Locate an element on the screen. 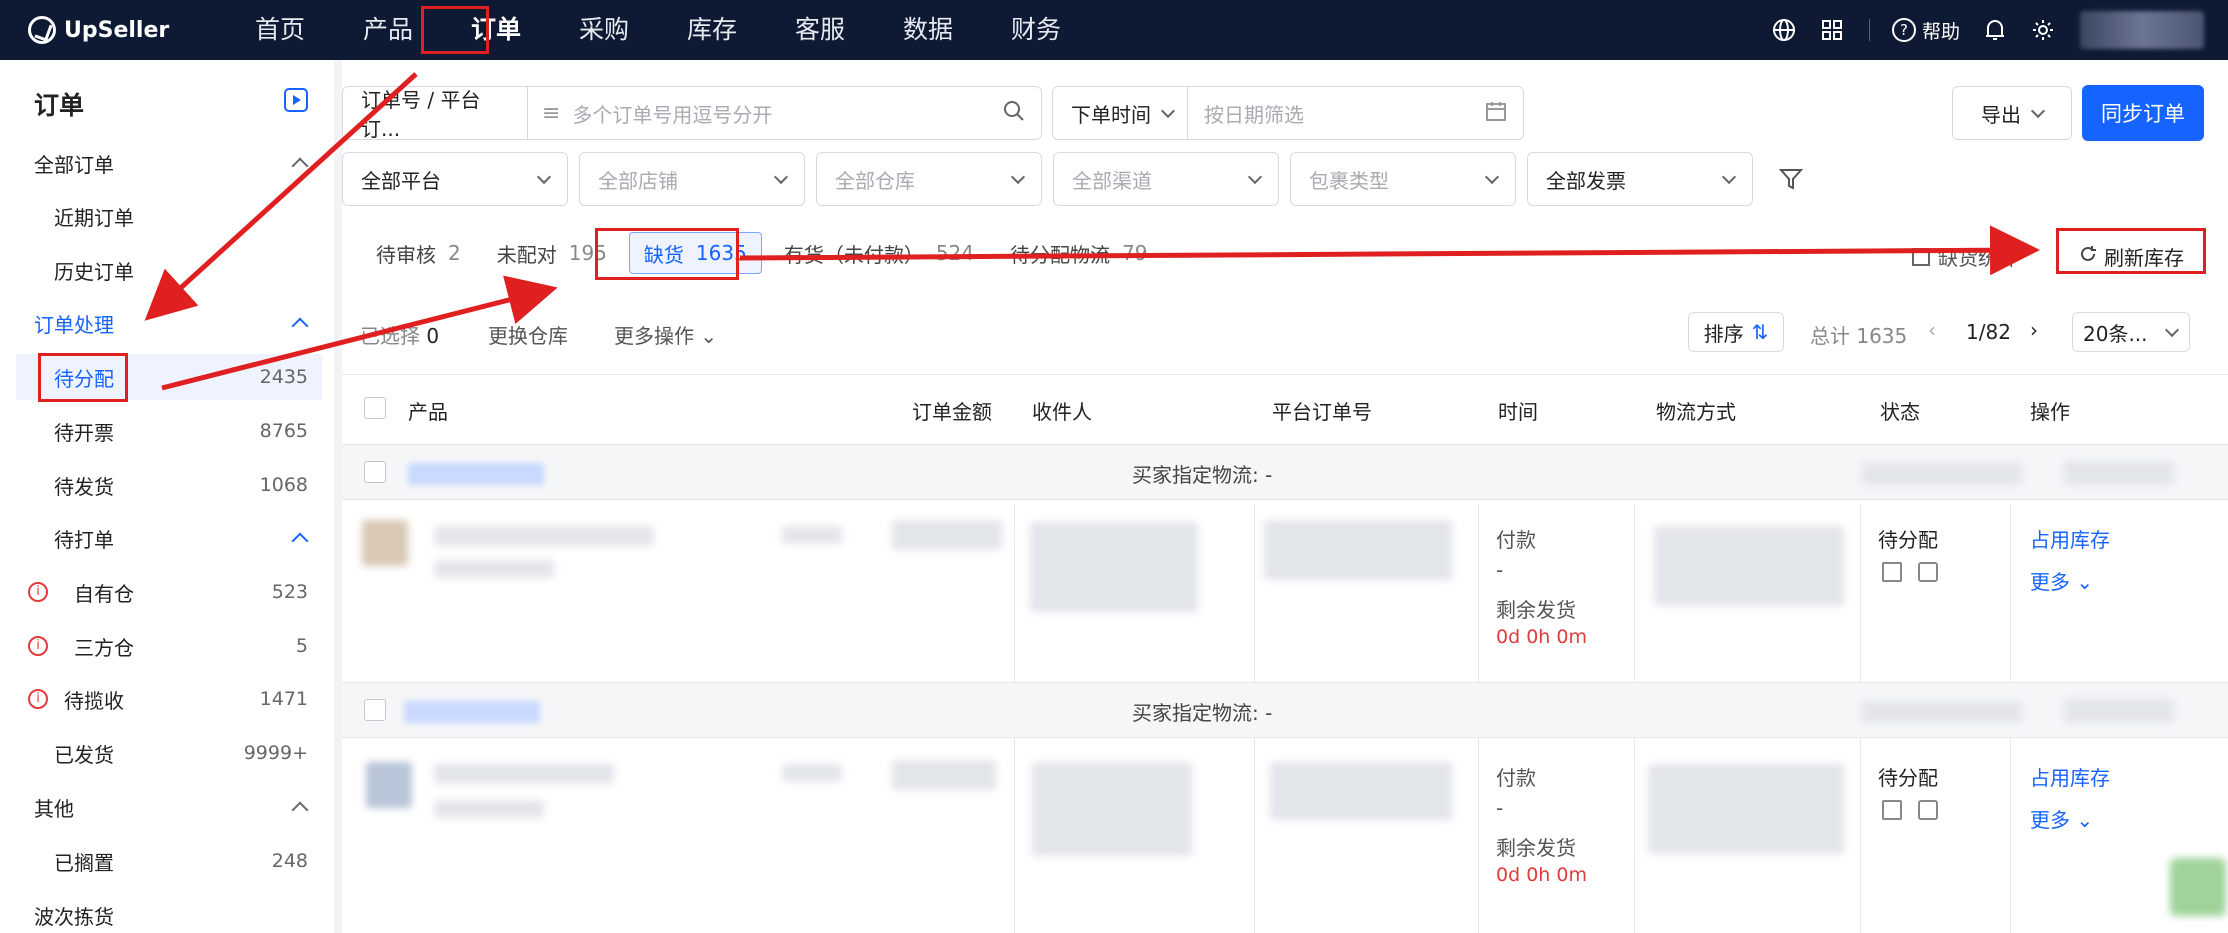  nav-finance: 财务 is located at coordinates (1036, 30).